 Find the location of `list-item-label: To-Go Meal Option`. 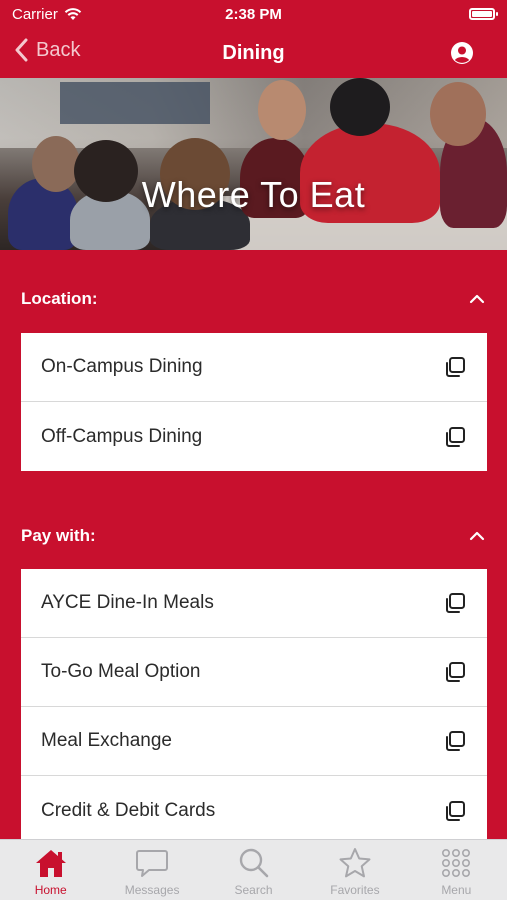

list-item-label: To-Go Meal Option is located at coordinates (121, 671).